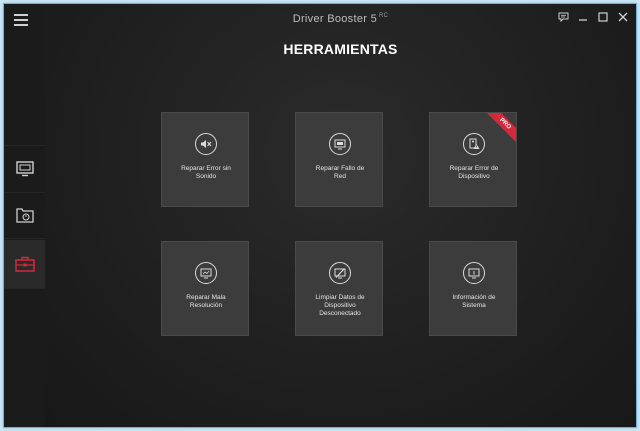 This screenshot has width=640, height=431. What do you see at coordinates (339, 159) in the screenshot?
I see `tool-fix-network: Reparar Fallo de Red` at bounding box center [339, 159].